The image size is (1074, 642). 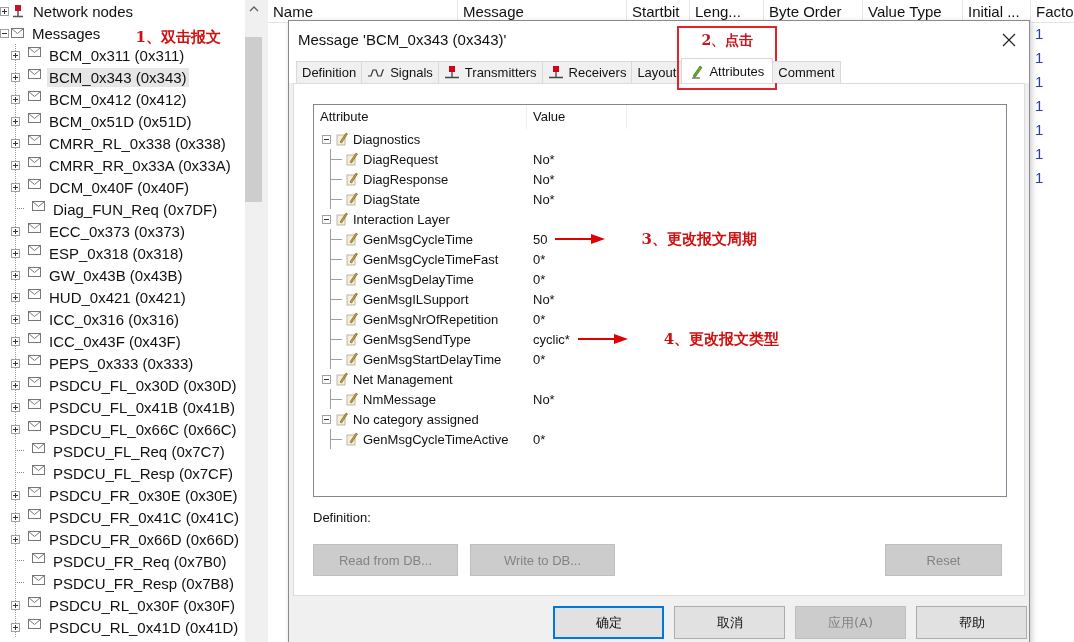 What do you see at coordinates (1009, 39) in the screenshot?
I see `close-icon` at bounding box center [1009, 39].